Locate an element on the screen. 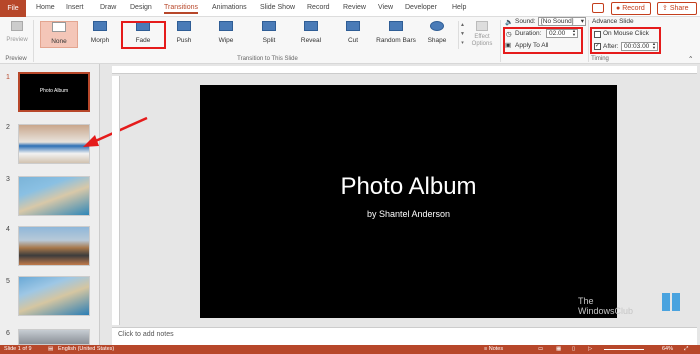 Image resolution: width=700 pixels, height=354 pixels. effect-options-button: Effect Options is located at coordinates (482, 36).